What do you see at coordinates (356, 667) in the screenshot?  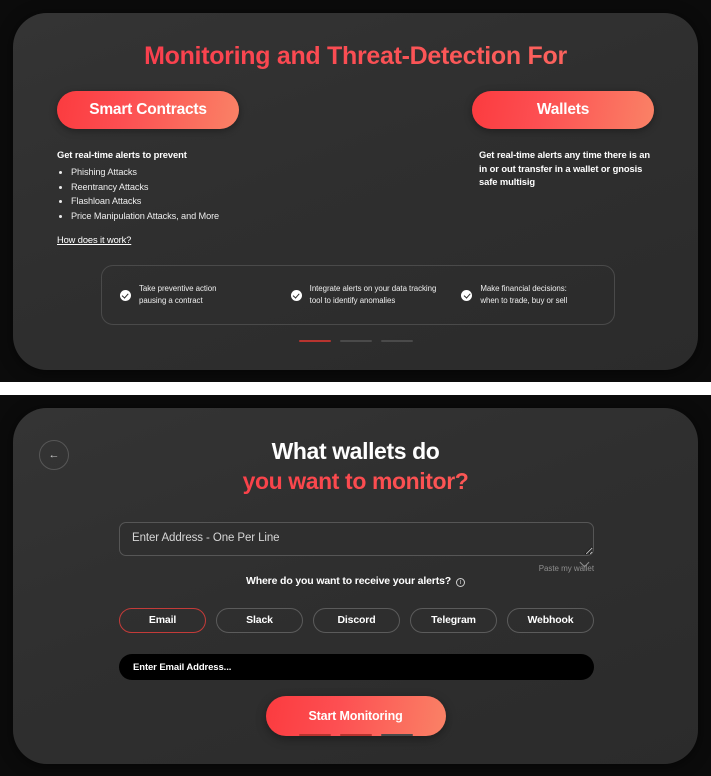 I see `email-input` at bounding box center [356, 667].